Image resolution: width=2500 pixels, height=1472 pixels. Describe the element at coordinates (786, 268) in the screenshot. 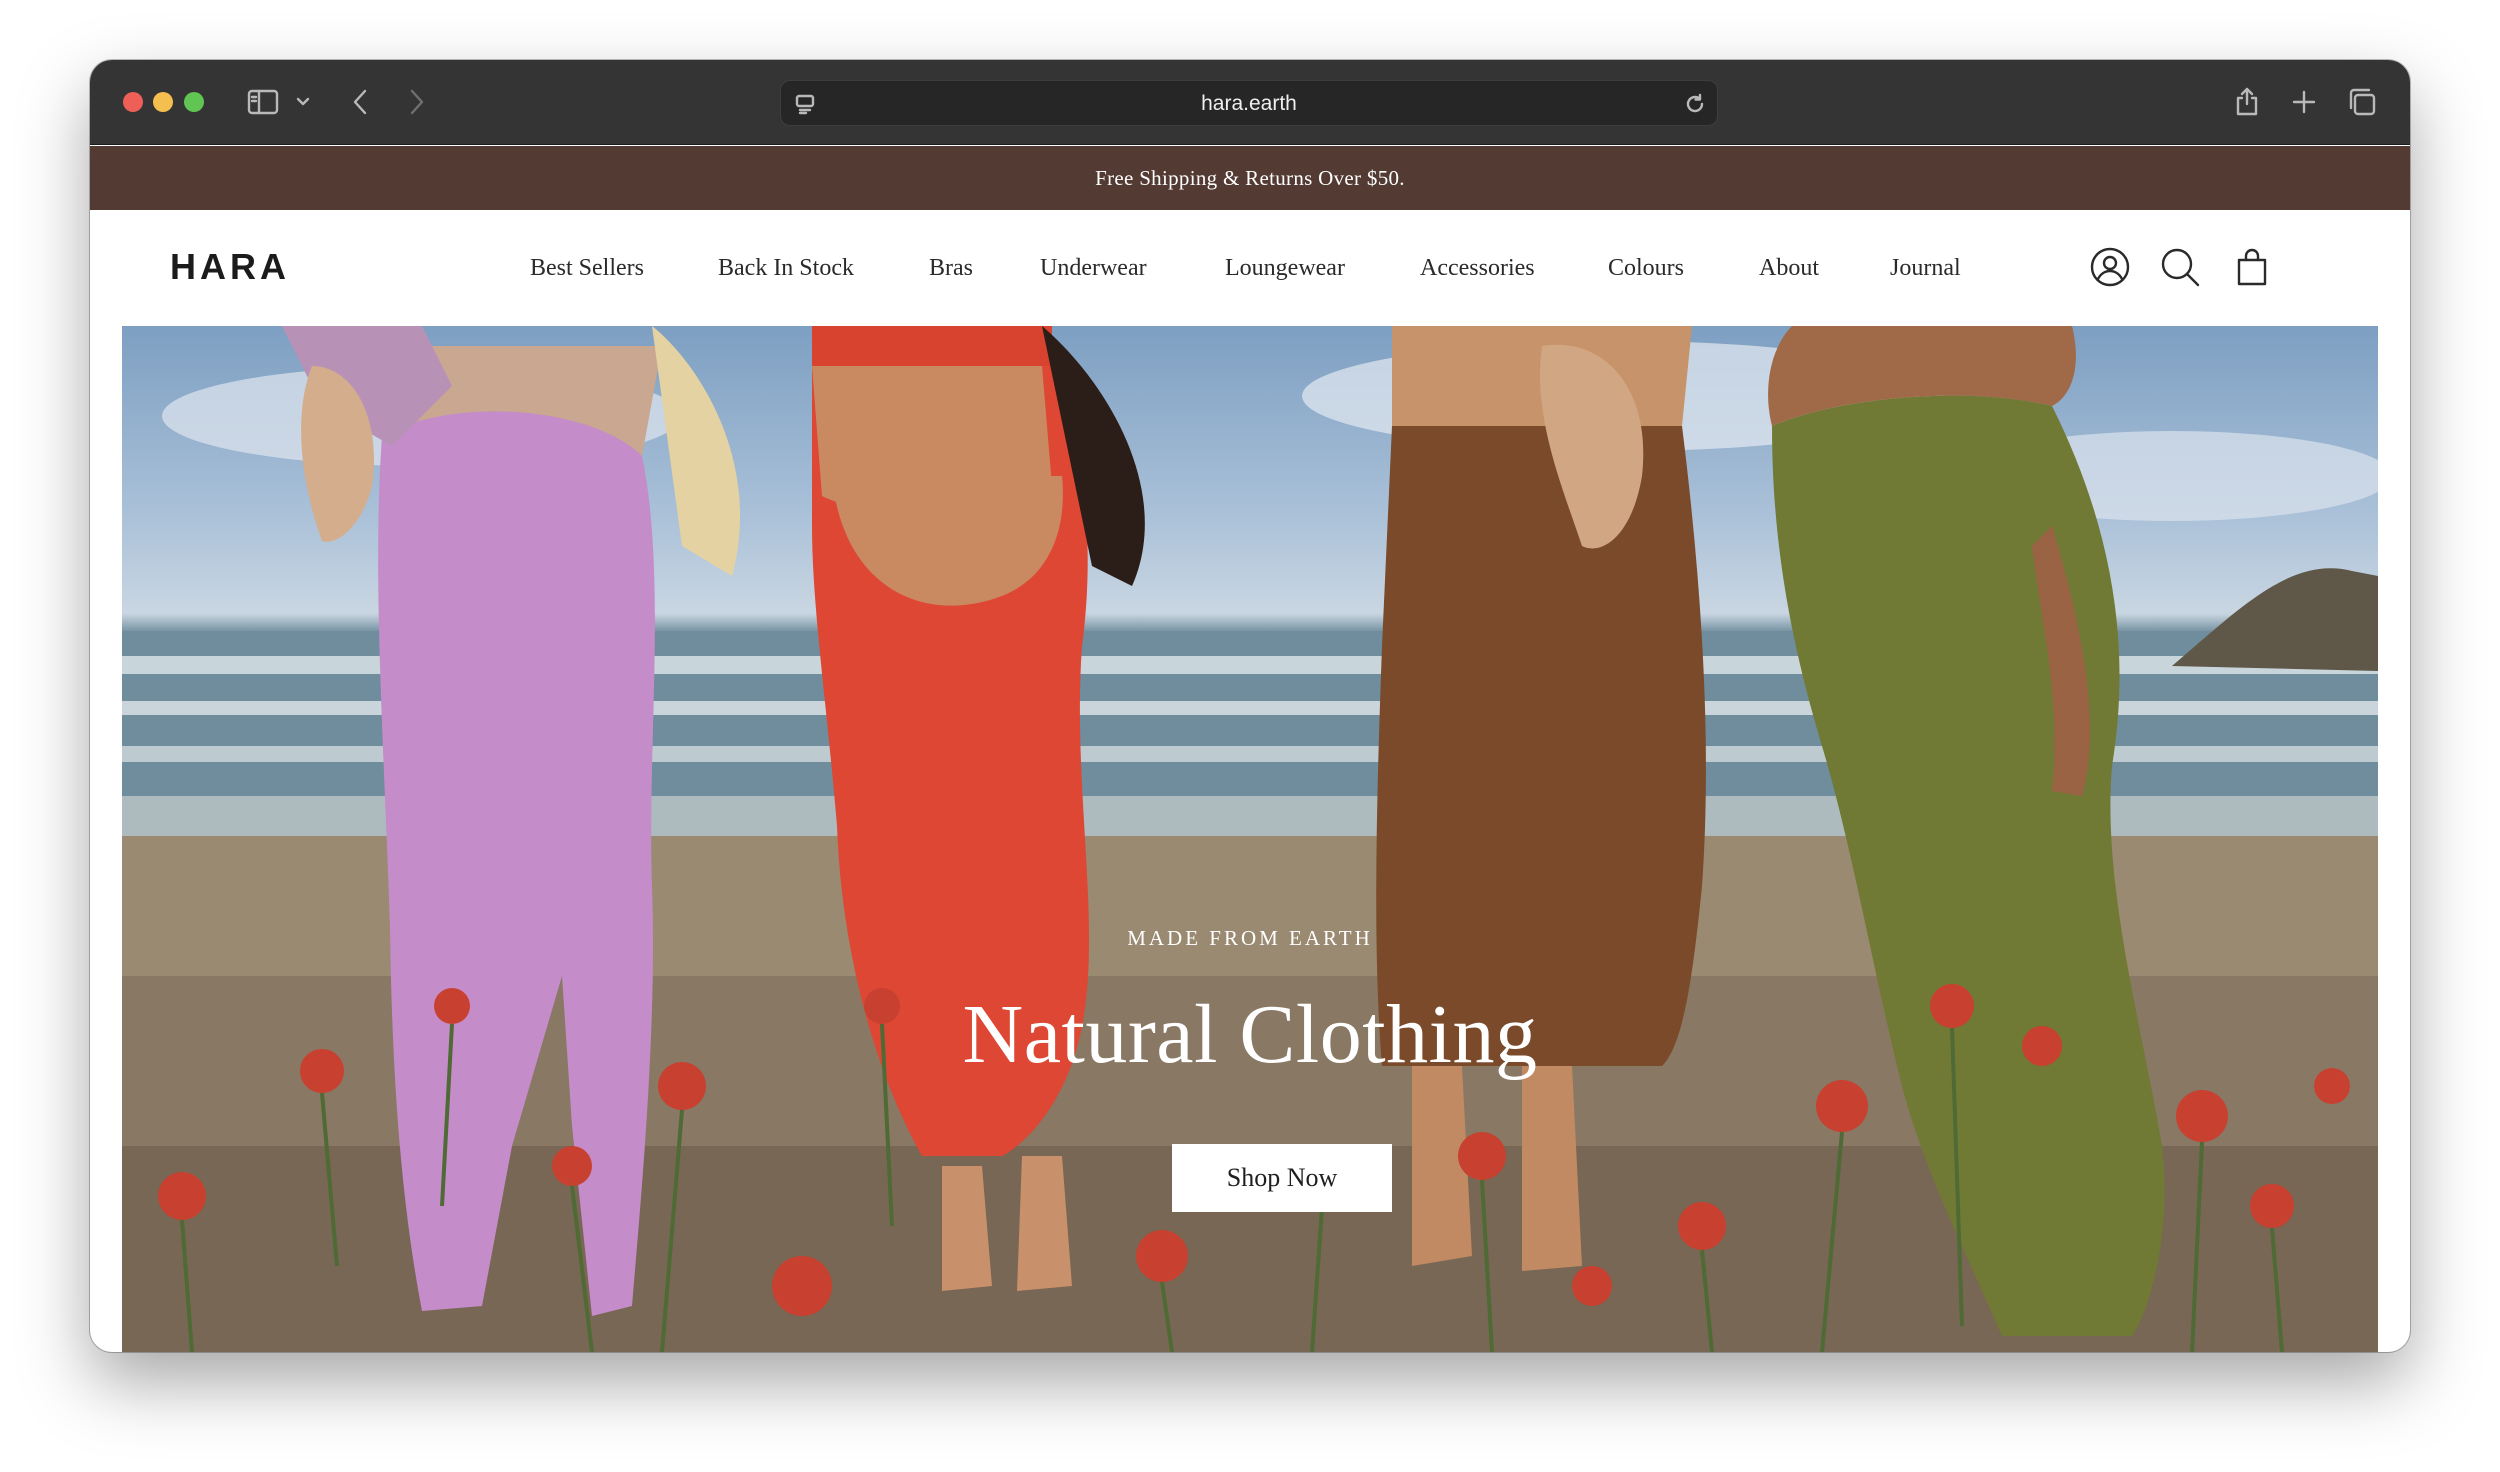

I see `nav-back-in-stock: Back In Stock` at that location.